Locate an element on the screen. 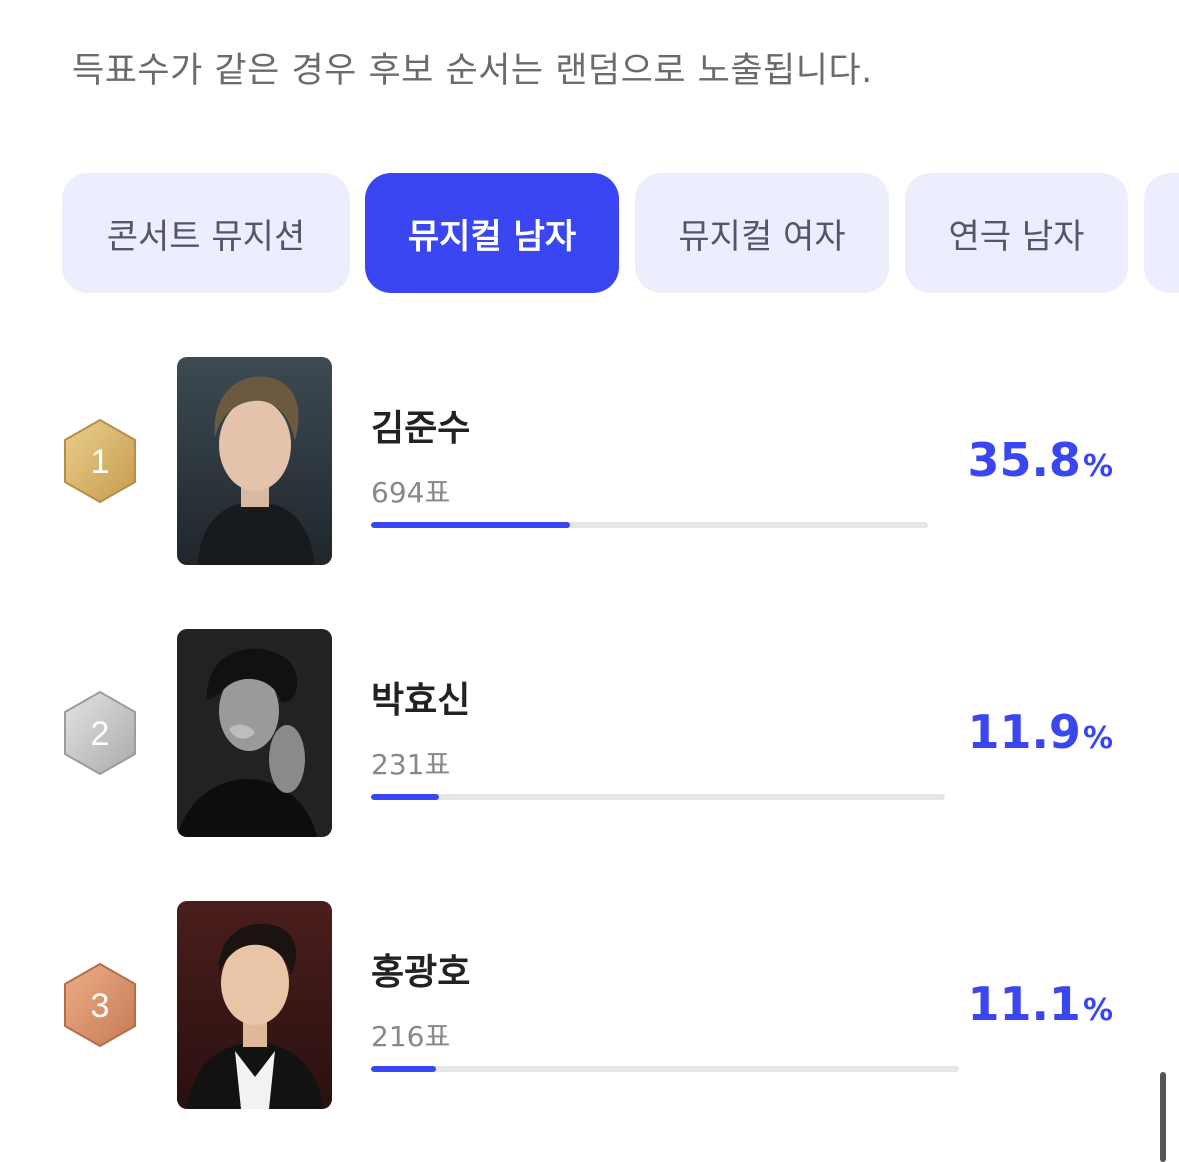 The height and width of the screenshot is (1162, 1179). gold-medal-icon: 1 is located at coordinates (100, 461).